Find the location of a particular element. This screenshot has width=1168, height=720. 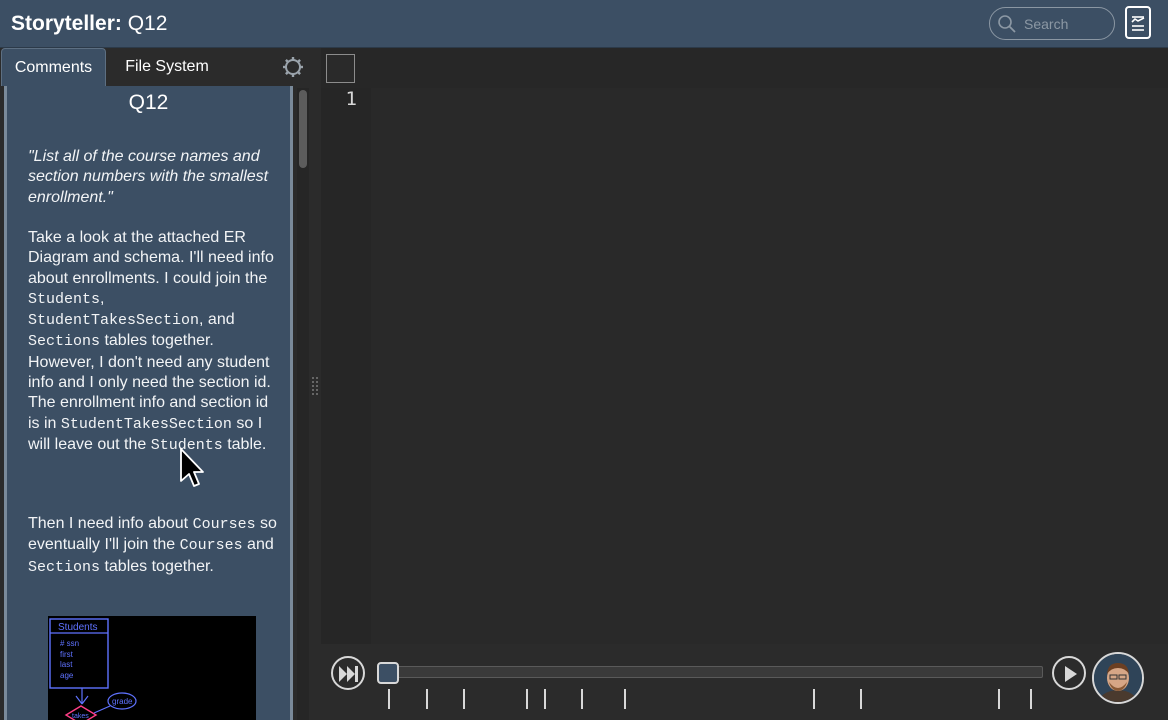

play-button is located at coordinates (1069, 673).